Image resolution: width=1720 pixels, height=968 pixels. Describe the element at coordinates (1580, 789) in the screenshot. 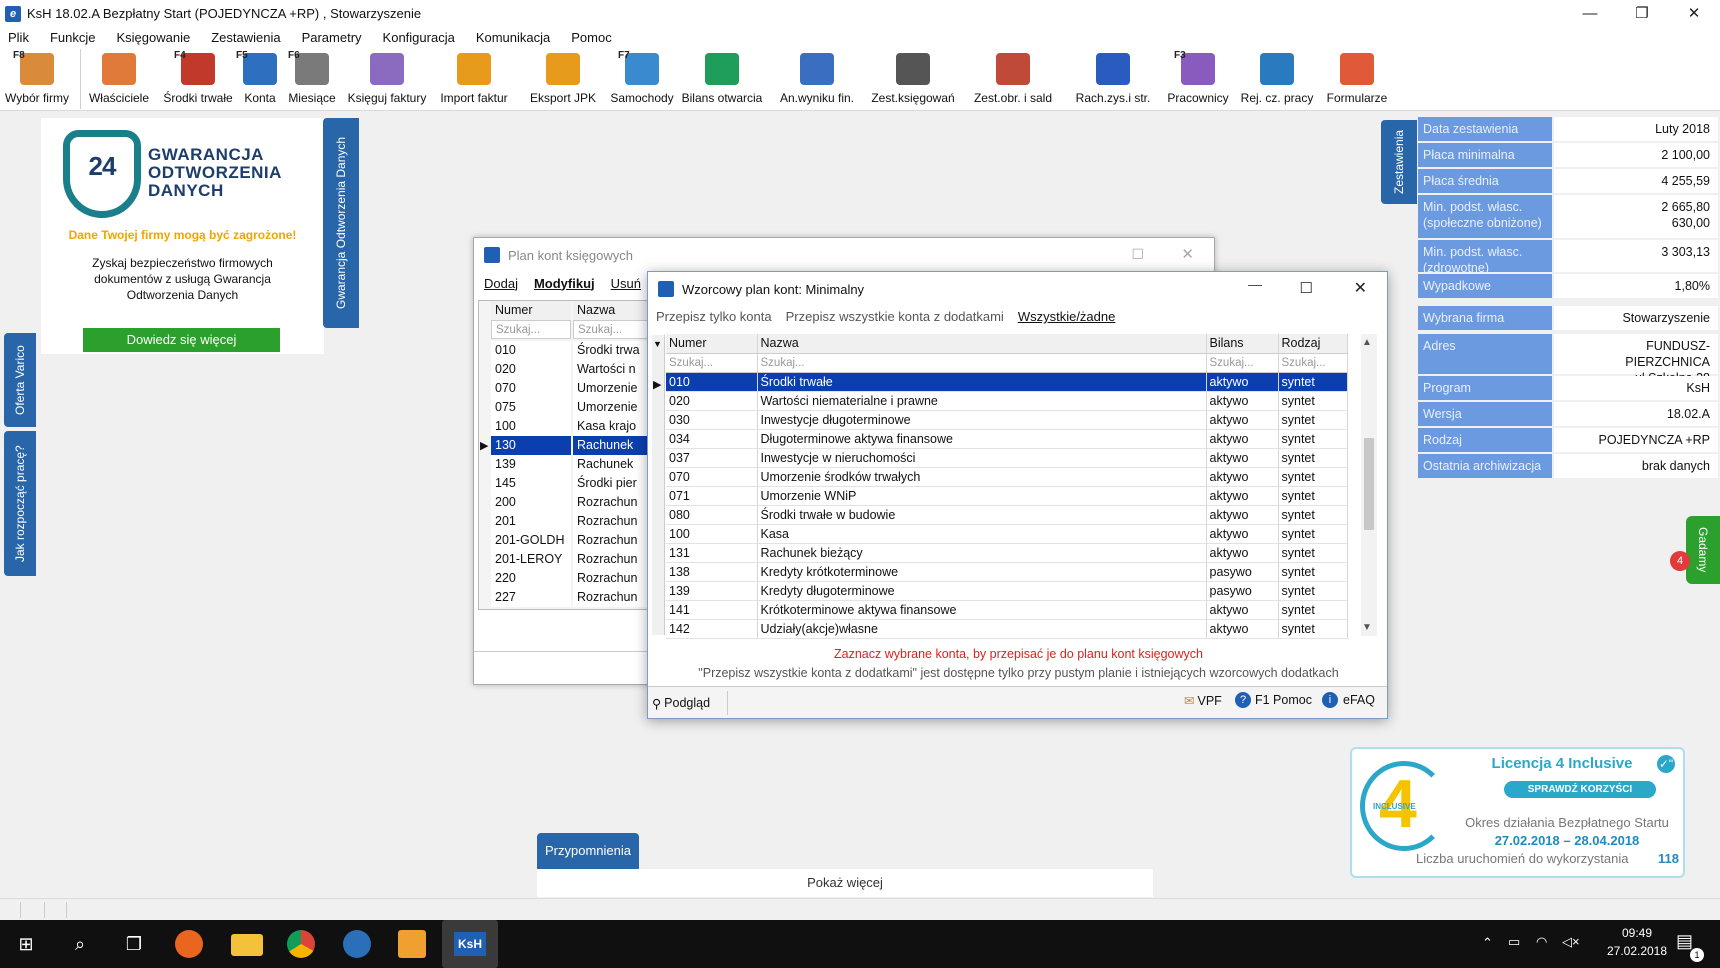

I see `sprawdz-korzysci-button: SPRAWDŹ KORZYŚCI` at that location.